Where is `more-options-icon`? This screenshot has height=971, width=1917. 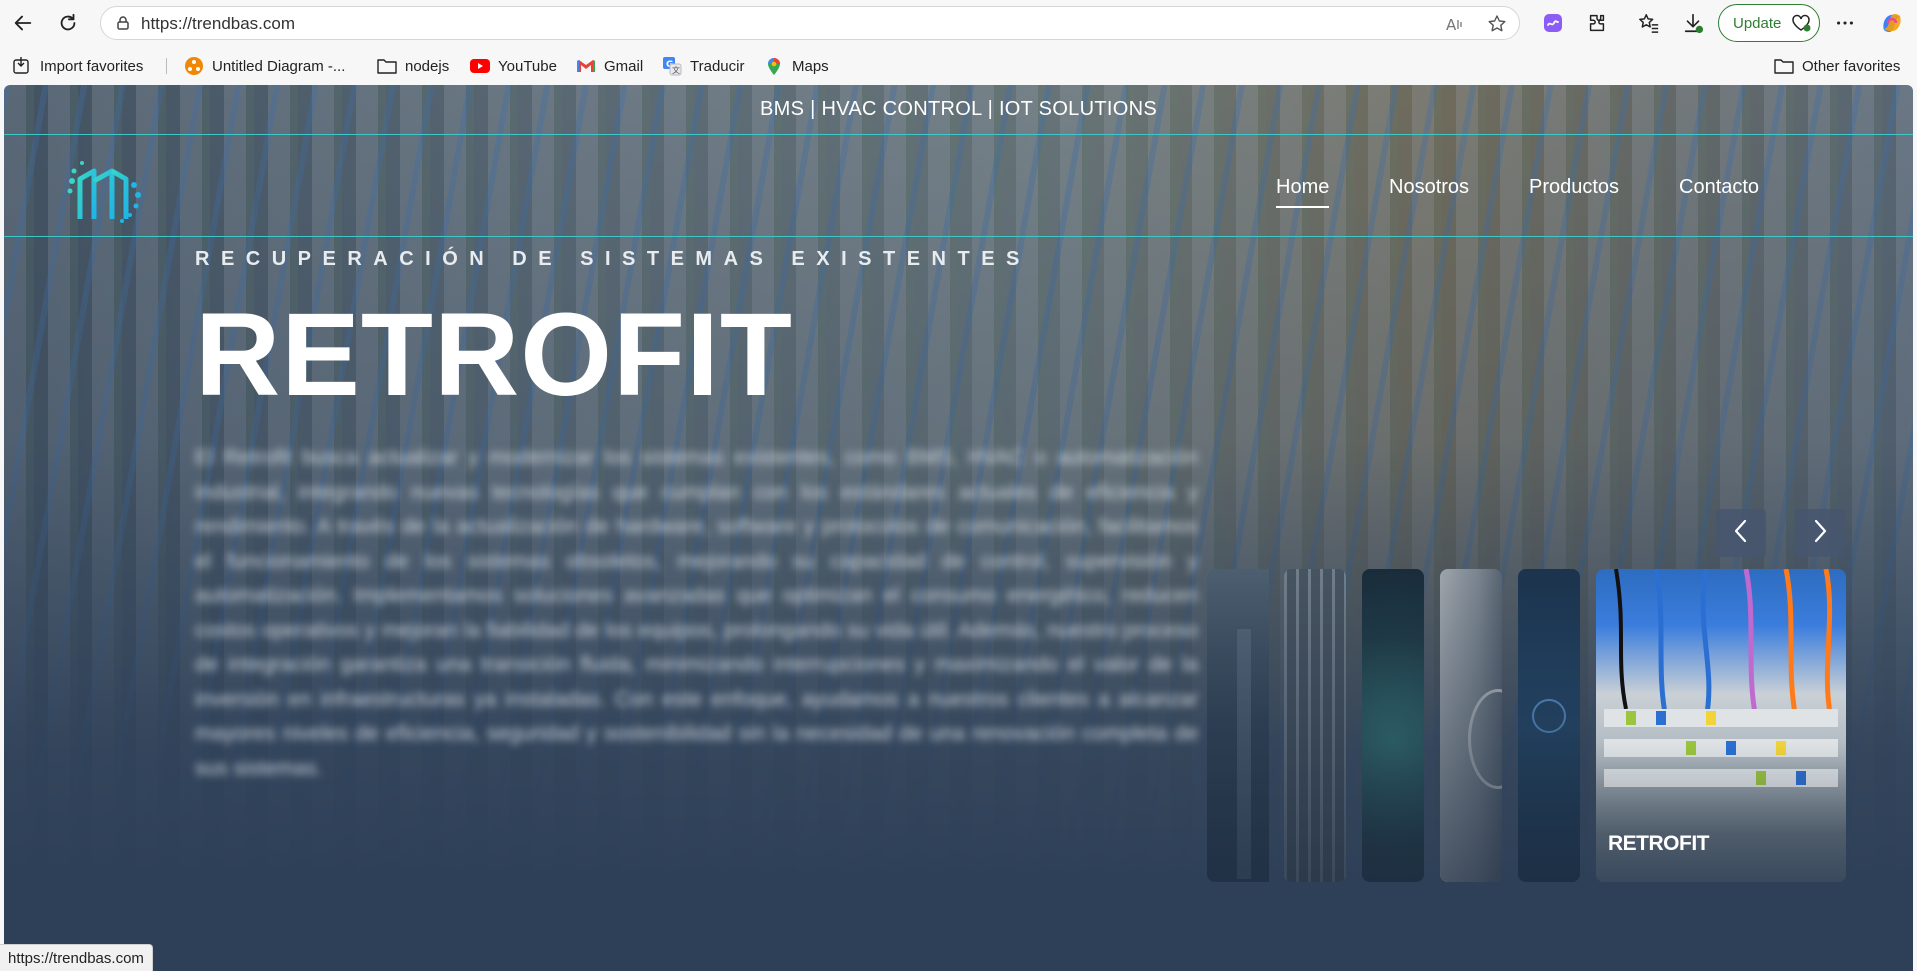
more-options-icon is located at coordinates (1845, 23).